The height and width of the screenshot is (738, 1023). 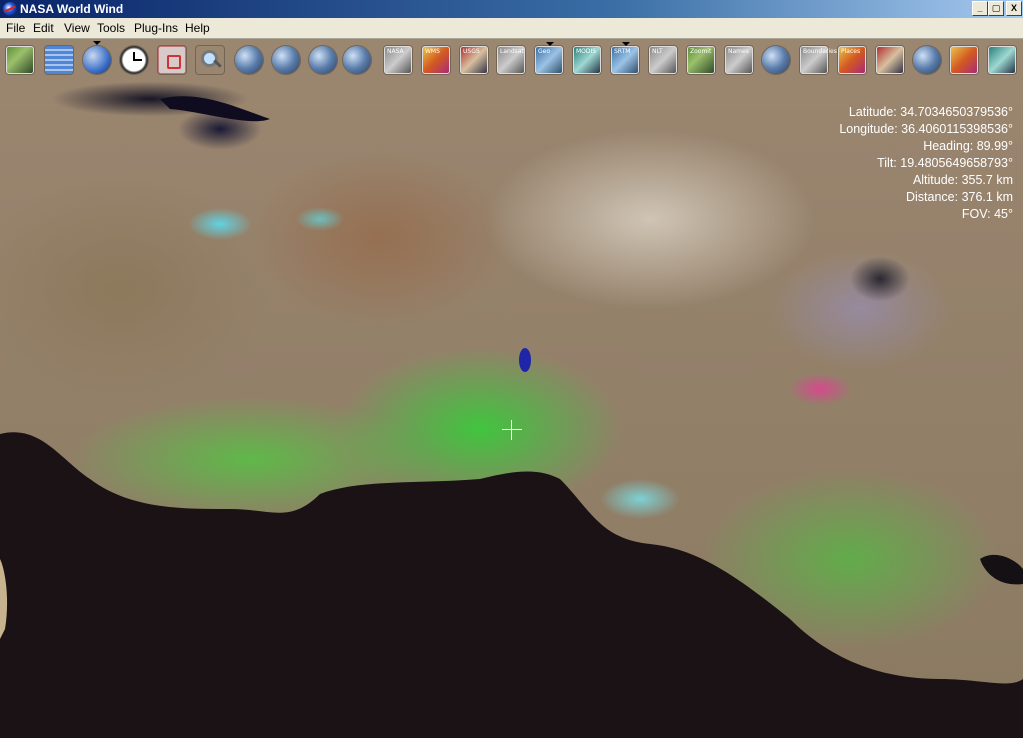 What do you see at coordinates (197, 28) in the screenshot?
I see `menu-help: Help` at bounding box center [197, 28].